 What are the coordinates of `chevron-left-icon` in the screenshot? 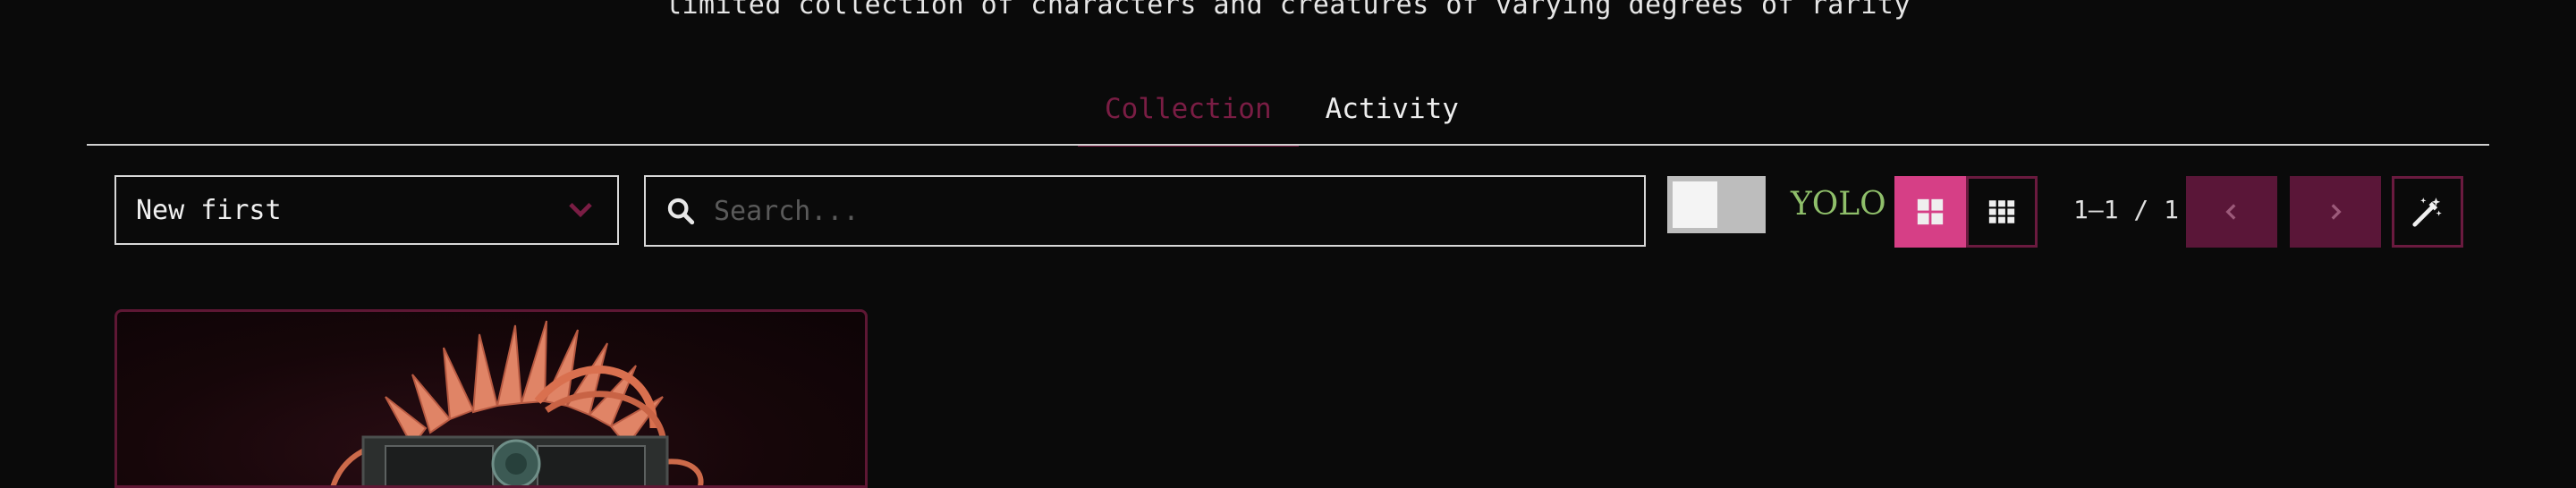 It's located at (2230, 212).